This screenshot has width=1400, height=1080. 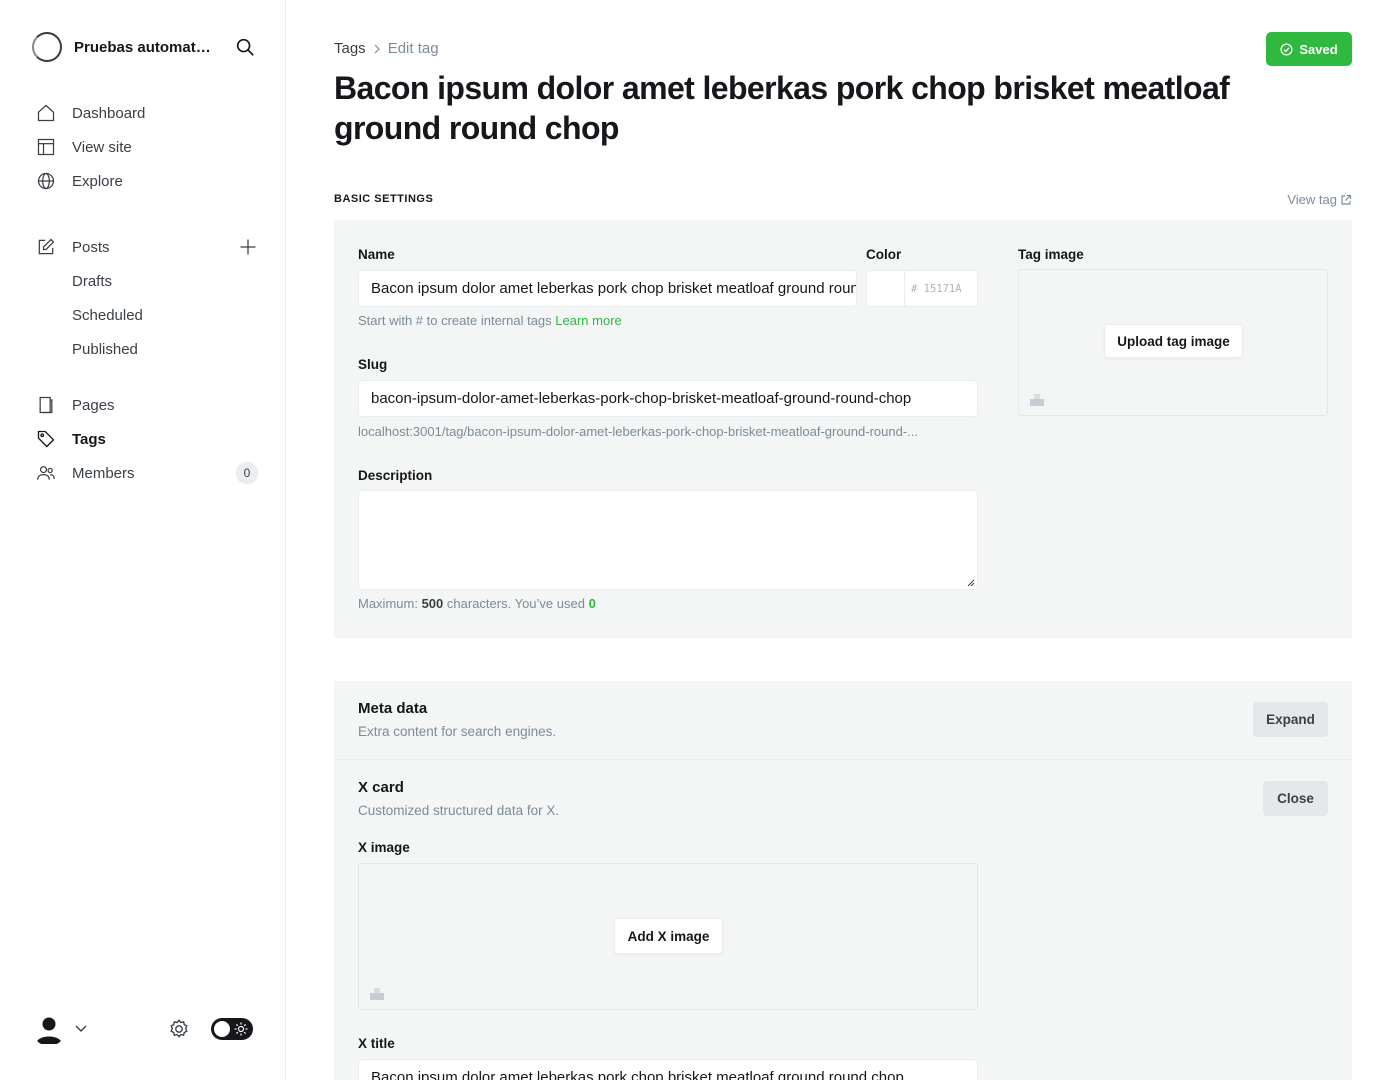 What do you see at coordinates (147, 181) in the screenshot?
I see `nav-explore: Explore` at bounding box center [147, 181].